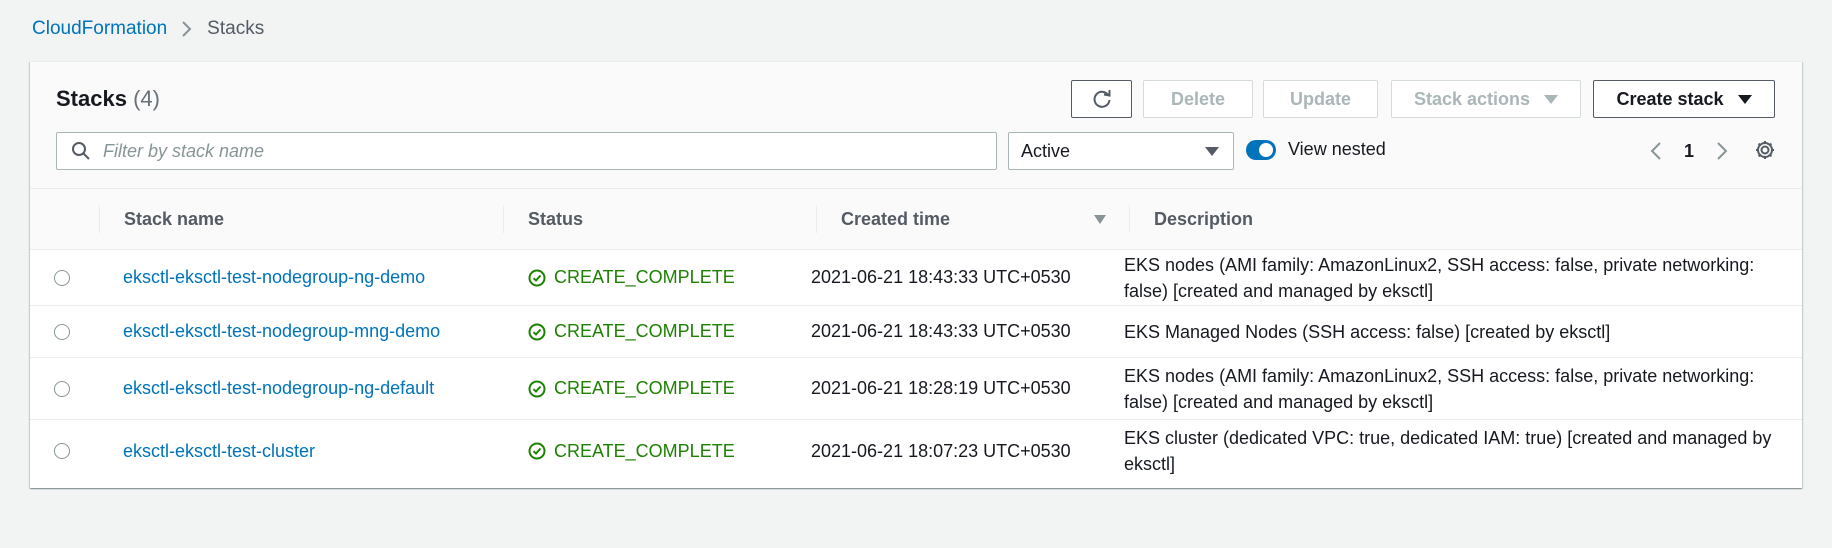  What do you see at coordinates (236, 28) in the screenshot?
I see `breadcrumb-current: Stacks` at bounding box center [236, 28].